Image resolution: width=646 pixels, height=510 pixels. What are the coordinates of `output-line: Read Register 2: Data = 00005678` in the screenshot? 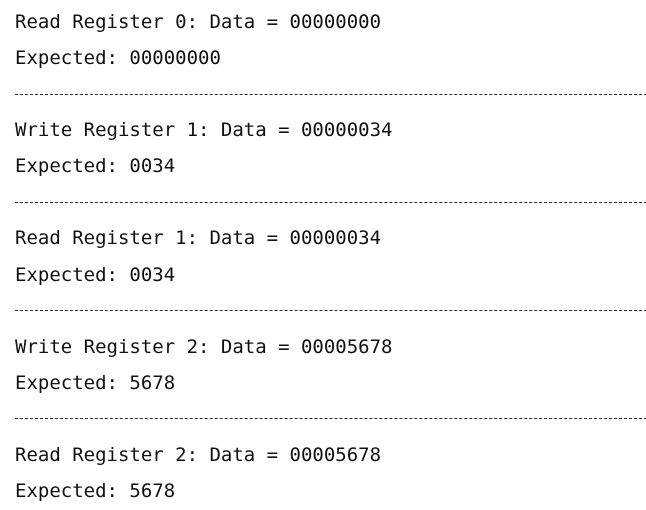 It's located at (198, 455).